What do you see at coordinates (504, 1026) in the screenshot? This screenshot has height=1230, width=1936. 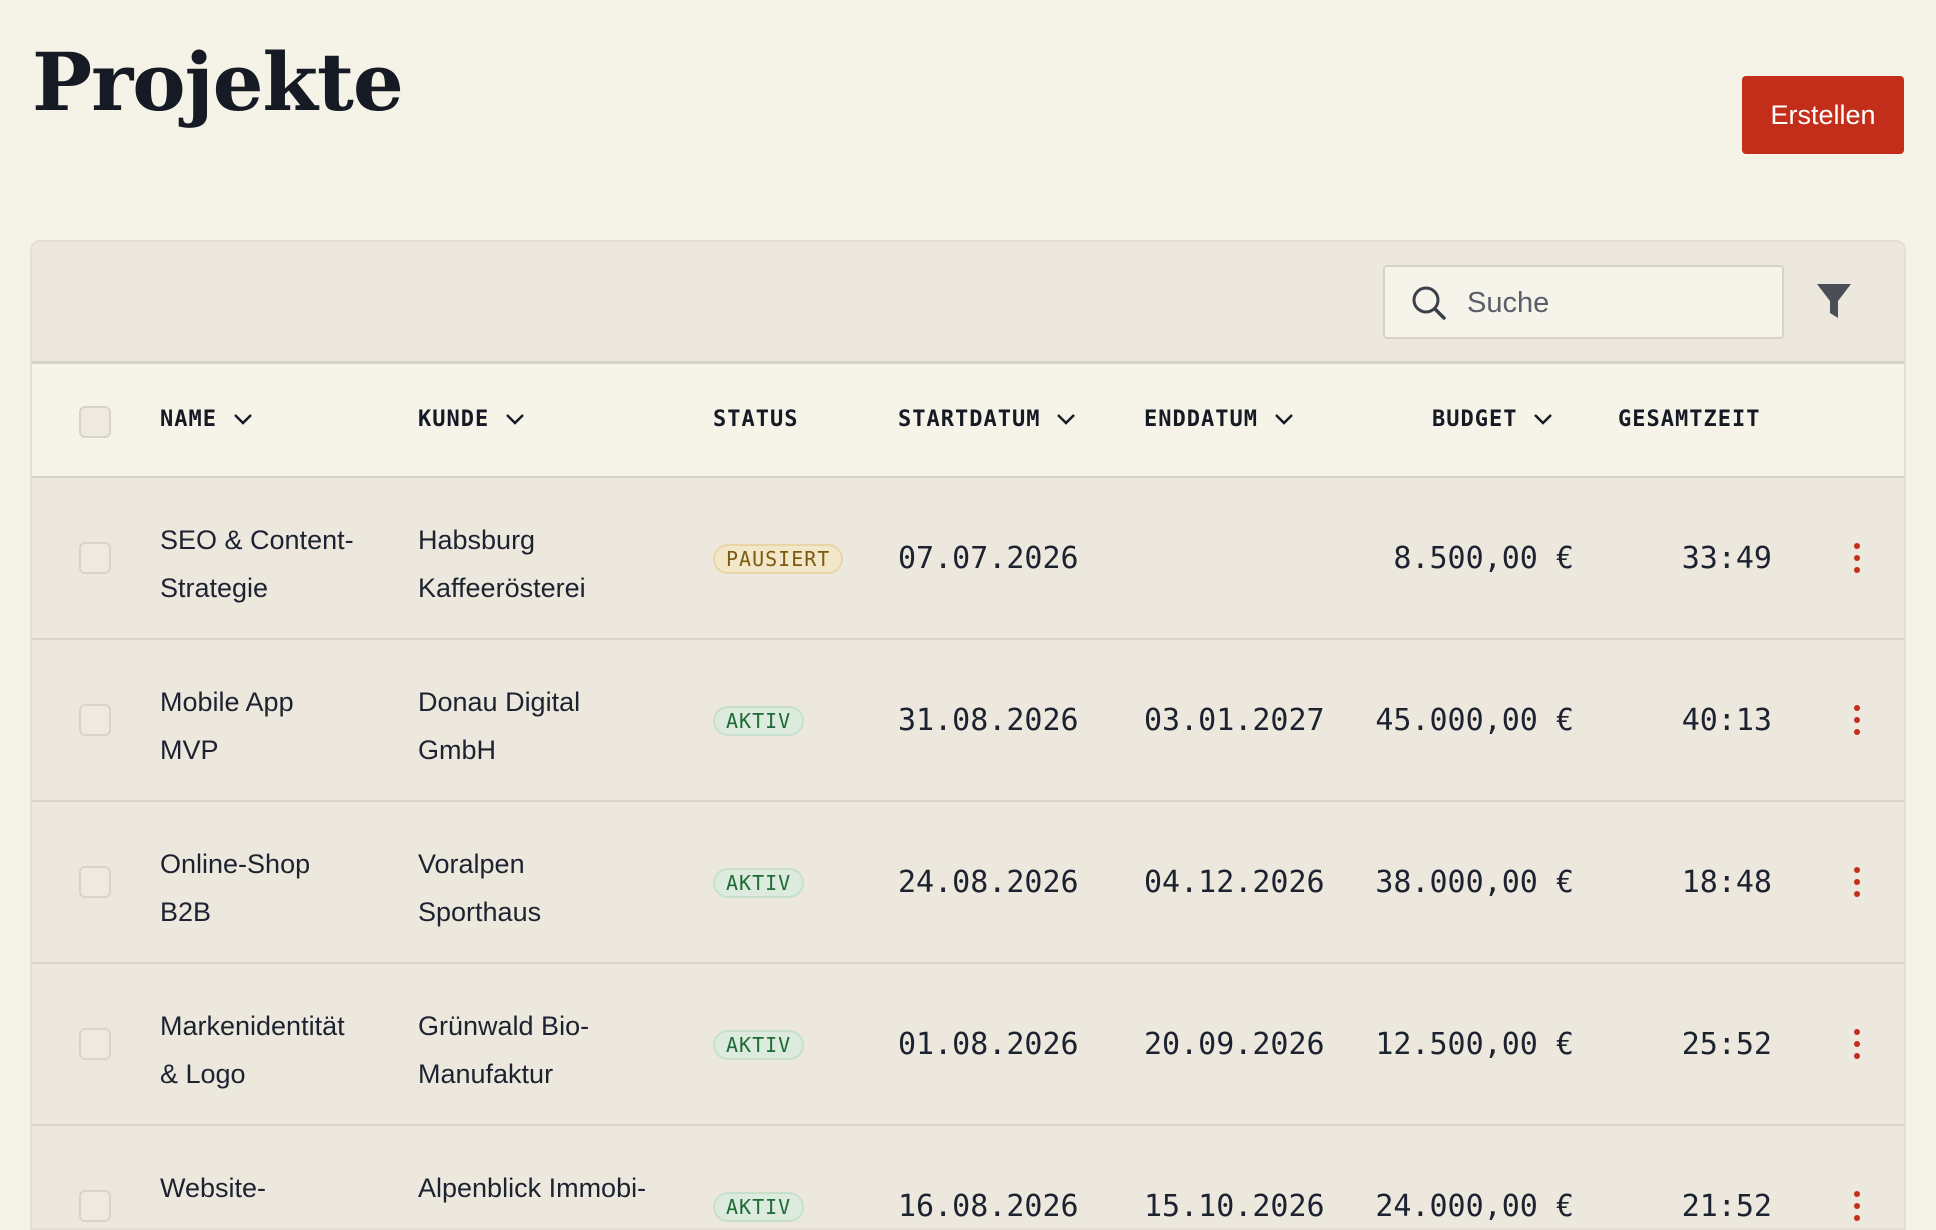 I see `client-line: Grünwald Bio-` at bounding box center [504, 1026].